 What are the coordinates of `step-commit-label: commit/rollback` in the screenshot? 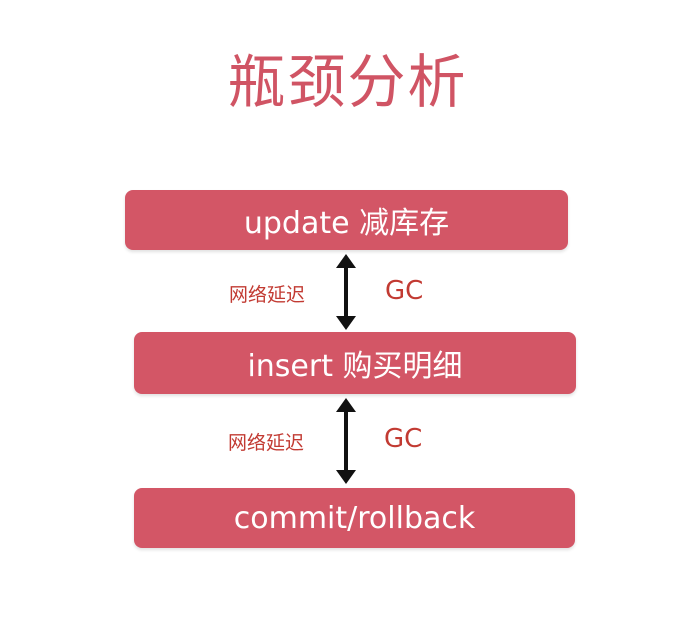 It's located at (354, 518).